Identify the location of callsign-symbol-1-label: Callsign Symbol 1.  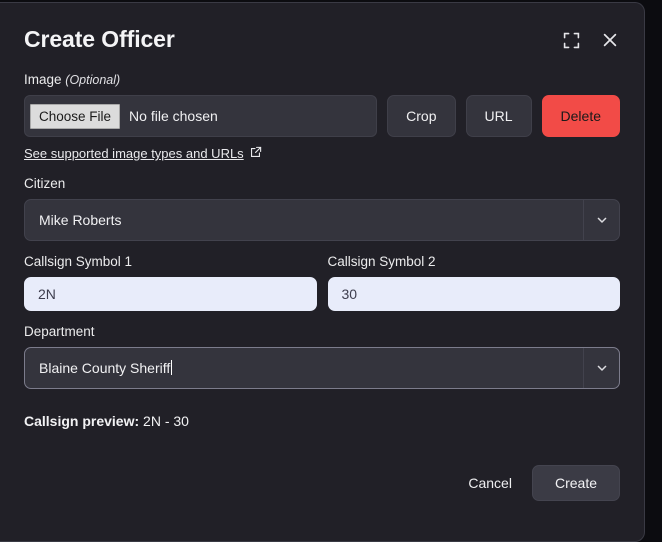
(78, 261).